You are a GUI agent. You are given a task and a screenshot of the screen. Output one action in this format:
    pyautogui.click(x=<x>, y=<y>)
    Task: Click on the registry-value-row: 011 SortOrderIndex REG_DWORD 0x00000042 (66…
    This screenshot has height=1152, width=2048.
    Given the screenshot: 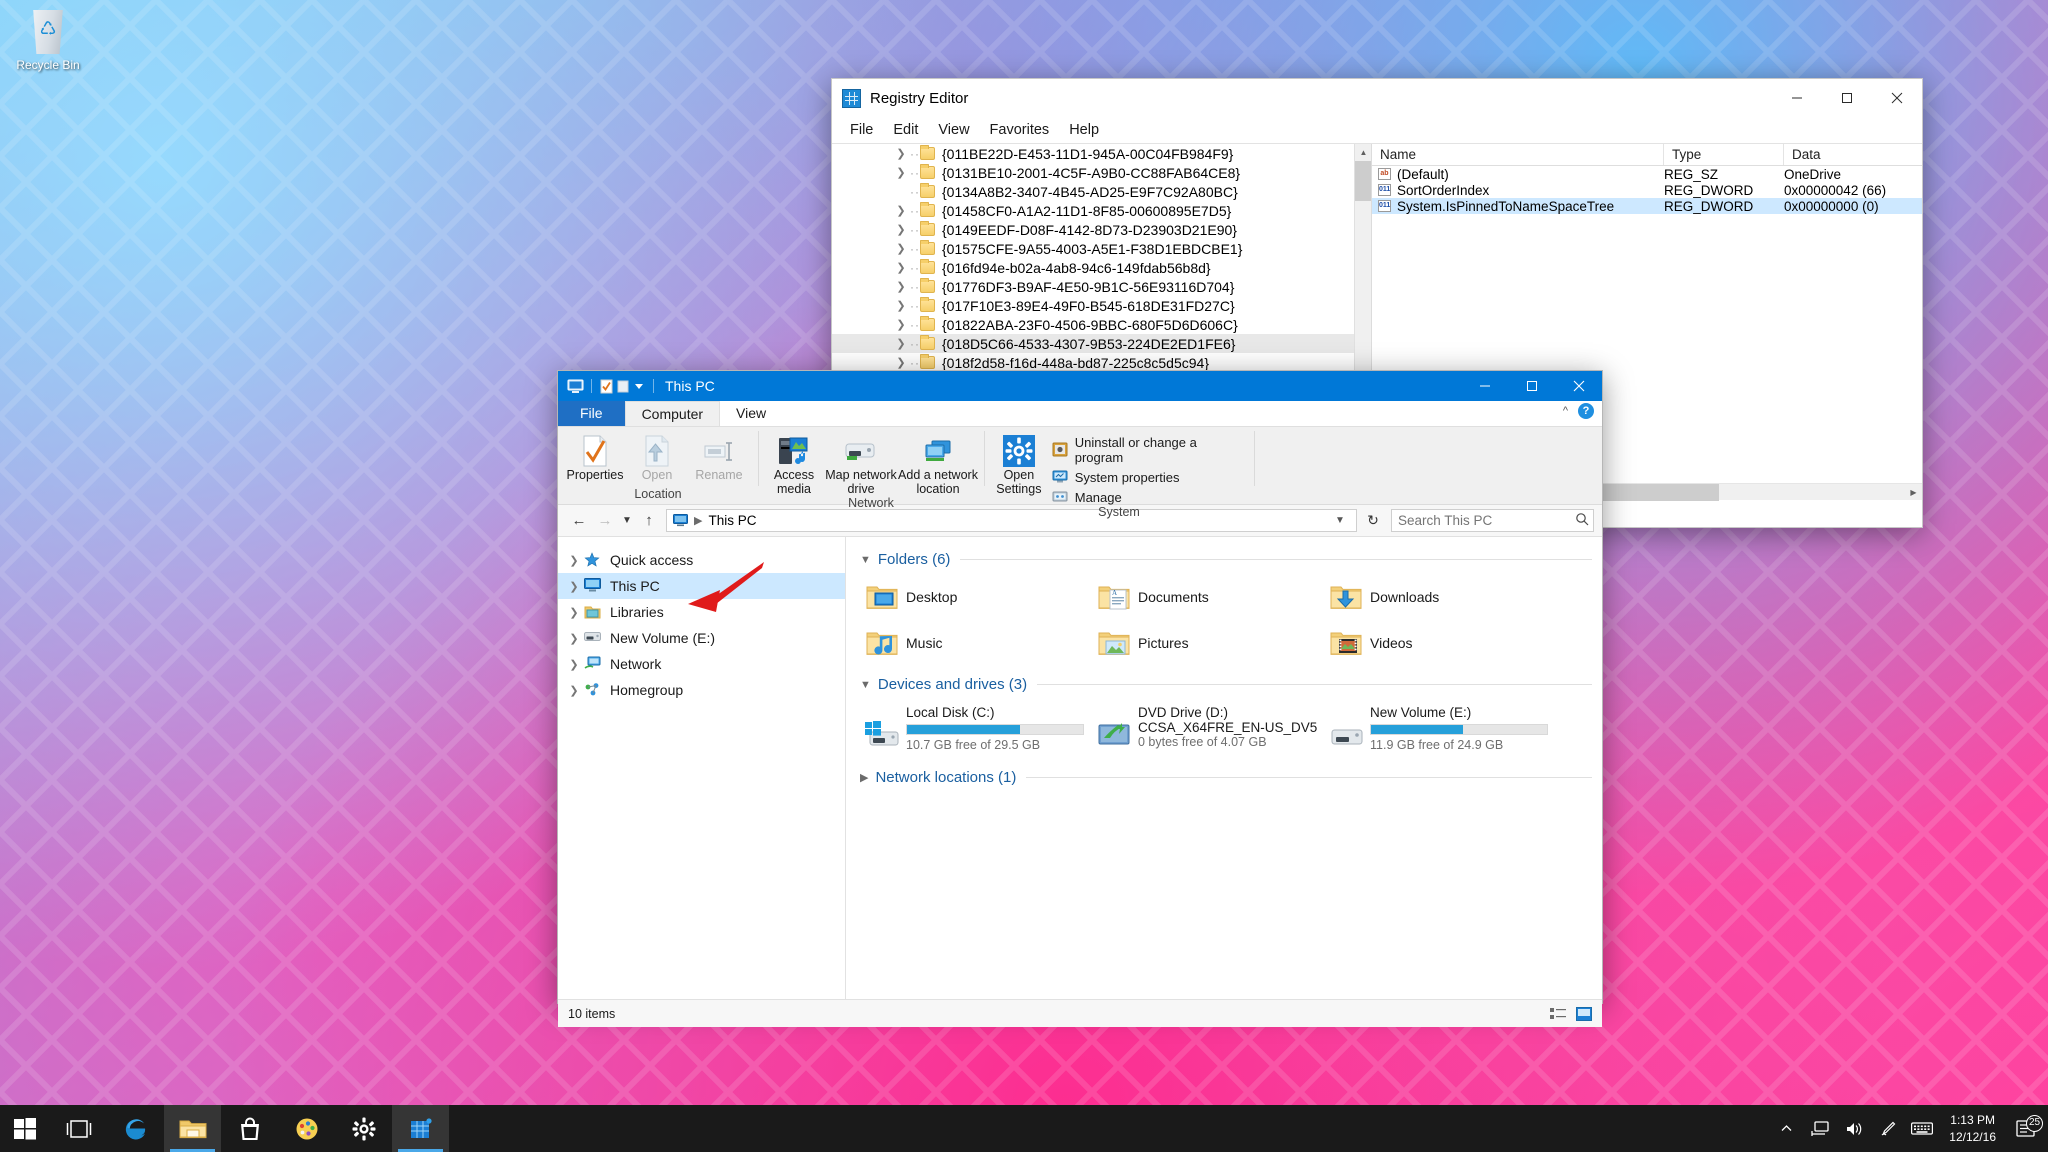 What is the action you would take?
    pyautogui.click(x=1647, y=190)
    